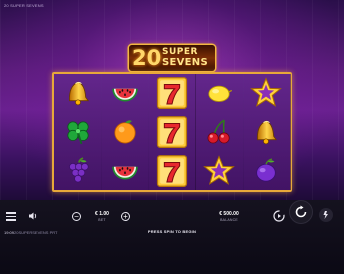 This screenshot has width=344, height=274. Describe the element at coordinates (185, 62) in the screenshot. I see `logo-word-bottom: SEVENS` at that location.